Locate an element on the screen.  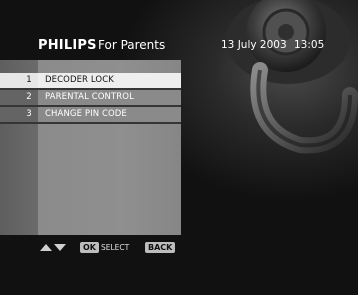
key-hint-bar: OK SELECT BACK is located at coordinates (118, 248).